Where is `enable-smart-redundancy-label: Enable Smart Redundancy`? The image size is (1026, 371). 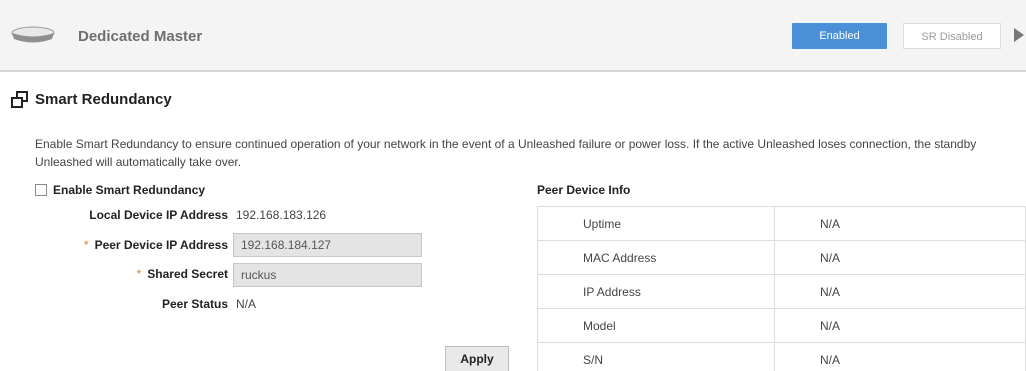 enable-smart-redundancy-label: Enable Smart Redundancy is located at coordinates (129, 190).